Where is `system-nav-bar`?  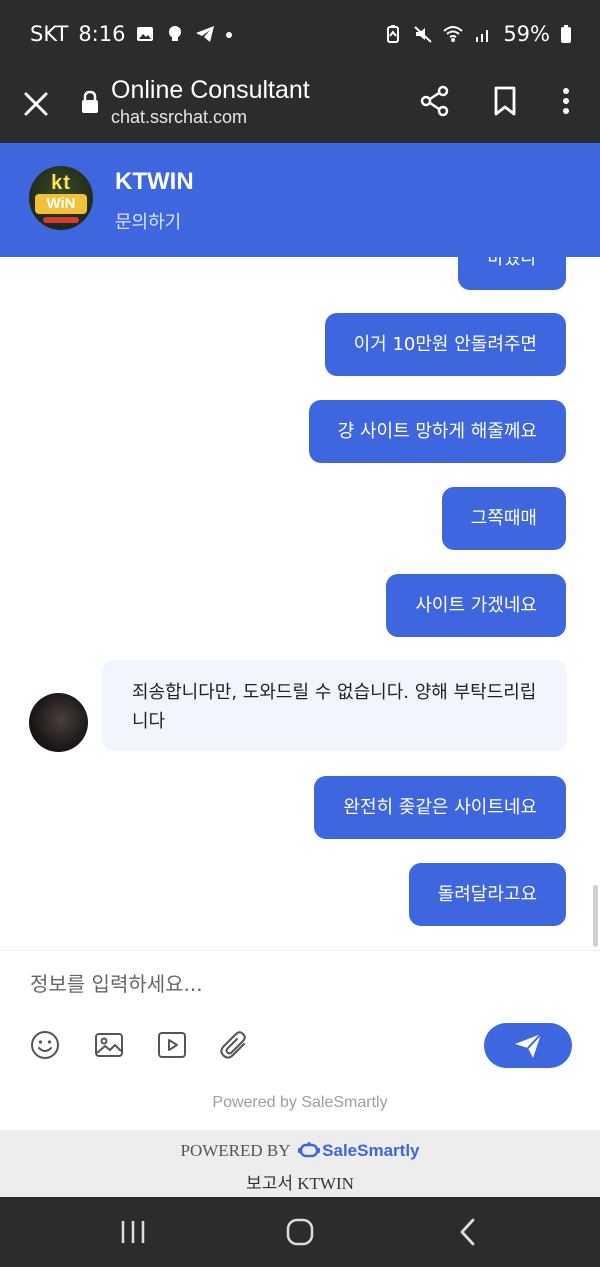 system-nav-bar is located at coordinates (300, 1232).